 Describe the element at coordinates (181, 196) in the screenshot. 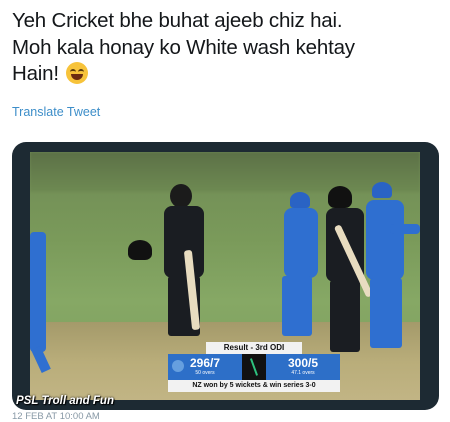

I see `nz-player-head` at that location.